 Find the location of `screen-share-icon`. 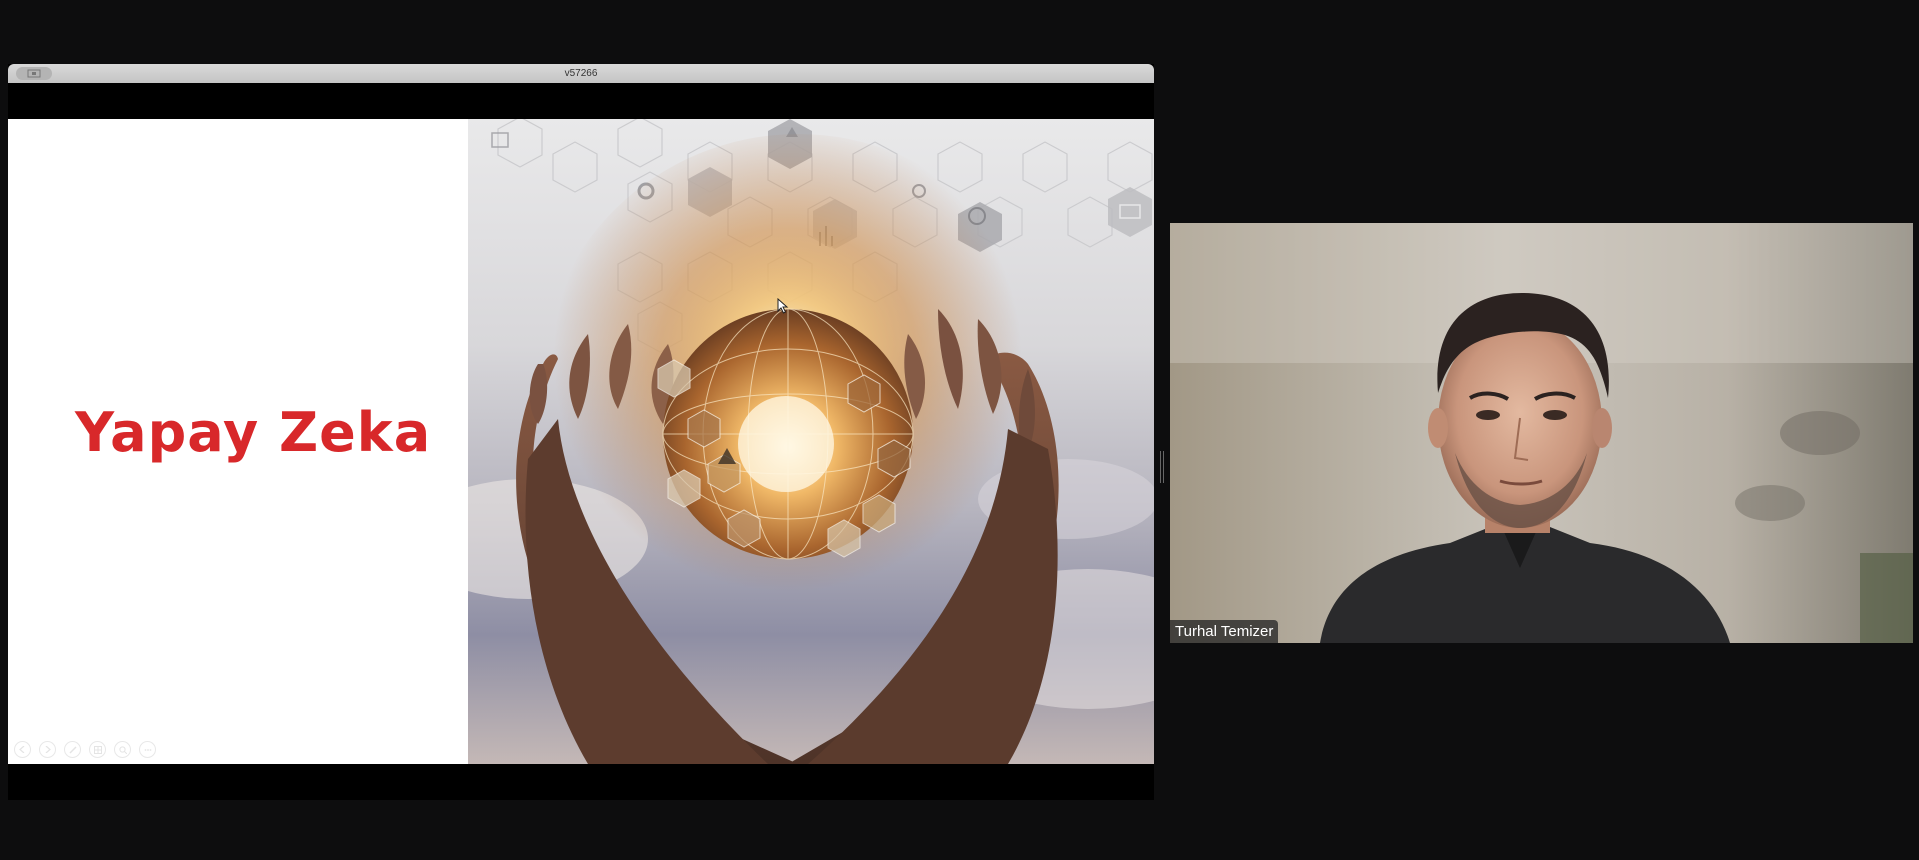

screen-share-icon is located at coordinates (34, 73).